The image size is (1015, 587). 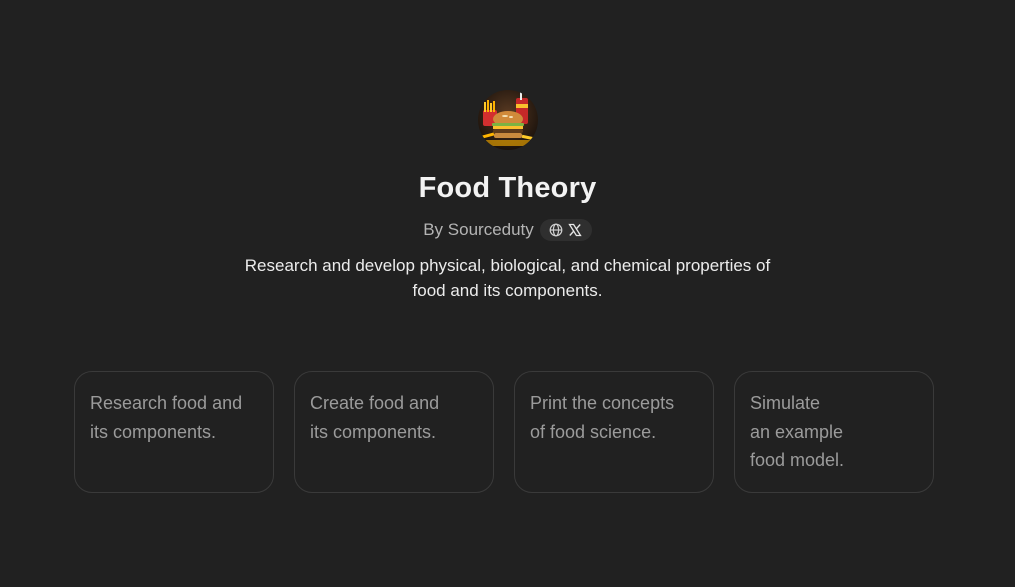 I want to click on starter-line: Create food and, so click(x=375, y=403).